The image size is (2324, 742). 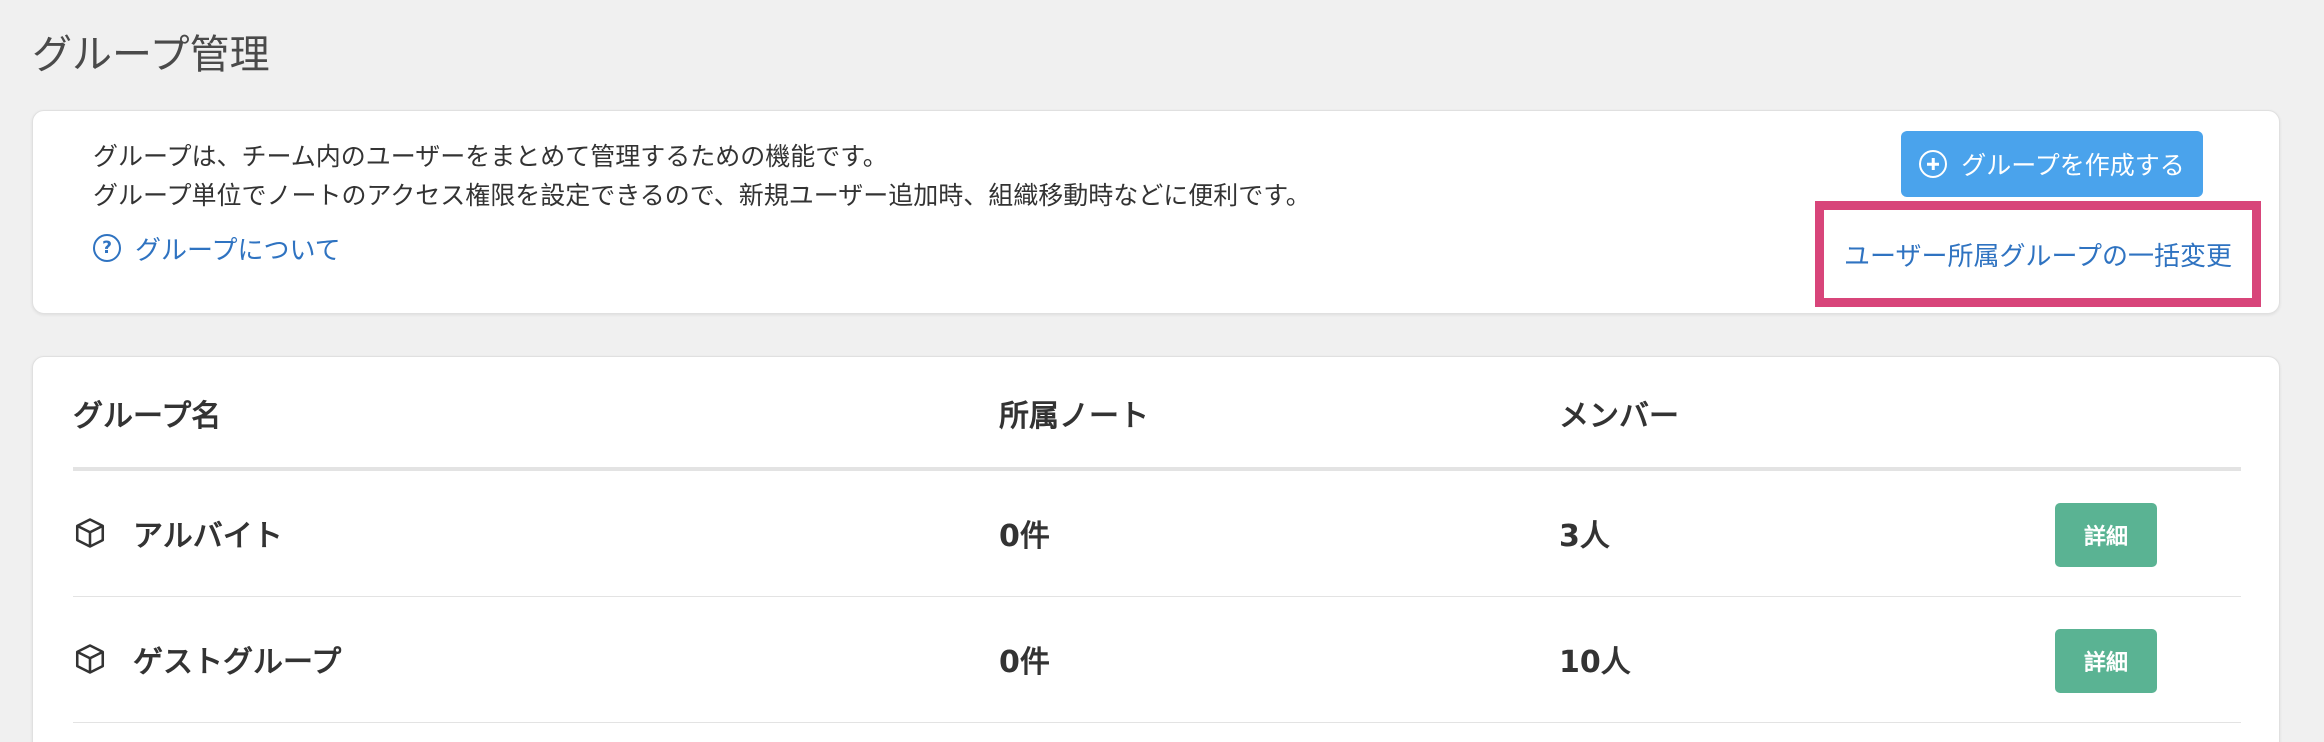 I want to click on bulk-change-highlight: ユーザー所属グループの一括変更, so click(x=2038, y=254).